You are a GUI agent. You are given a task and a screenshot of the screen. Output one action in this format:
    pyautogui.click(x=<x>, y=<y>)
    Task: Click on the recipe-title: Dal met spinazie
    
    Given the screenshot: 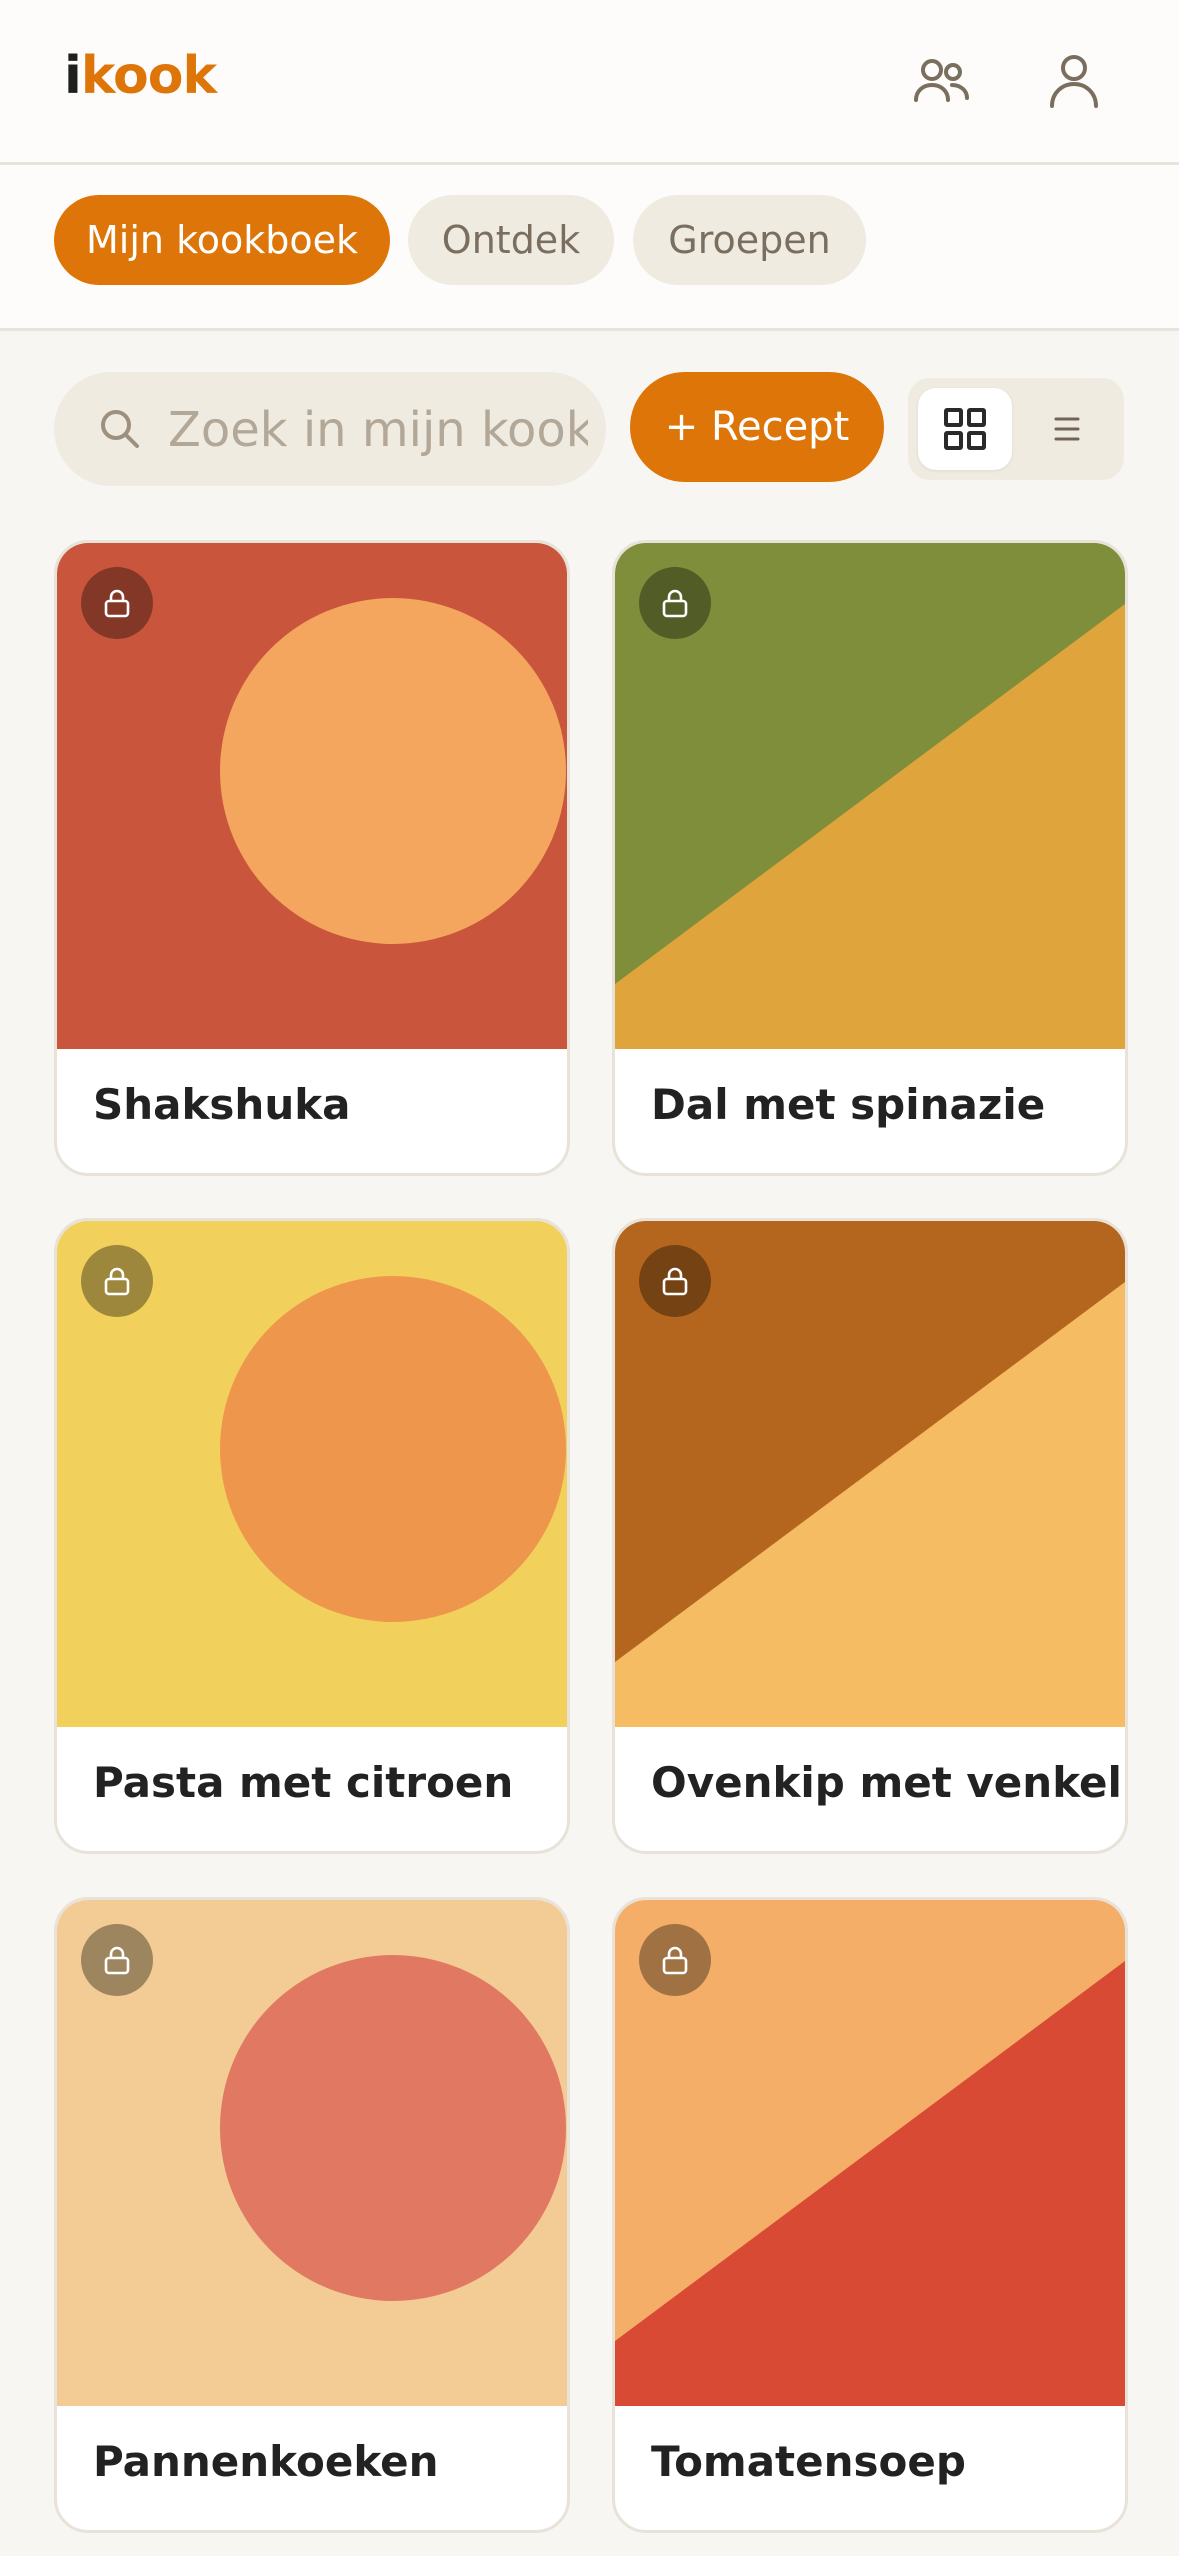 What is the action you would take?
    pyautogui.click(x=848, y=1104)
    